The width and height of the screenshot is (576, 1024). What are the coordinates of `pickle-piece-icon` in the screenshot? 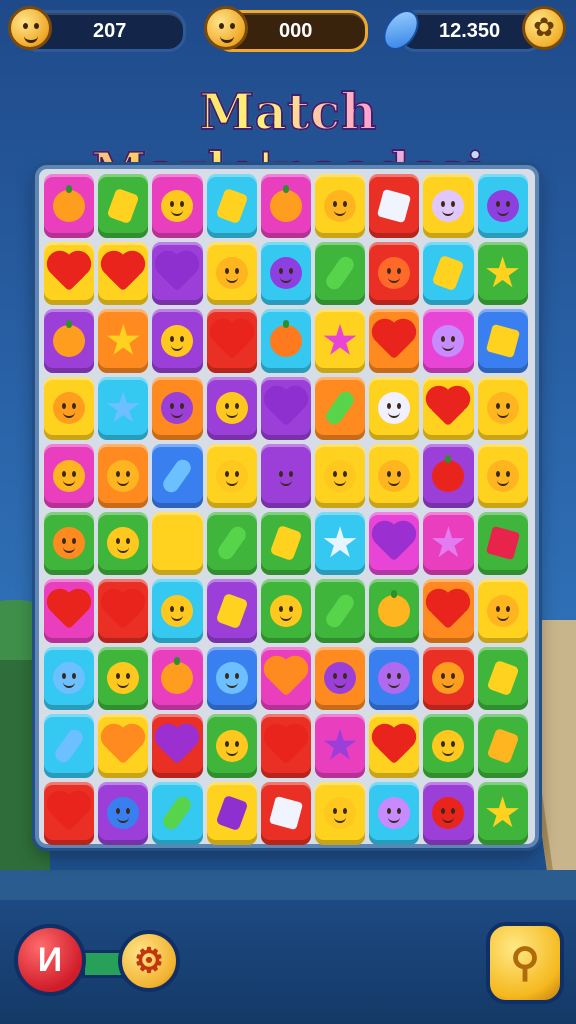 It's located at (177, 813).